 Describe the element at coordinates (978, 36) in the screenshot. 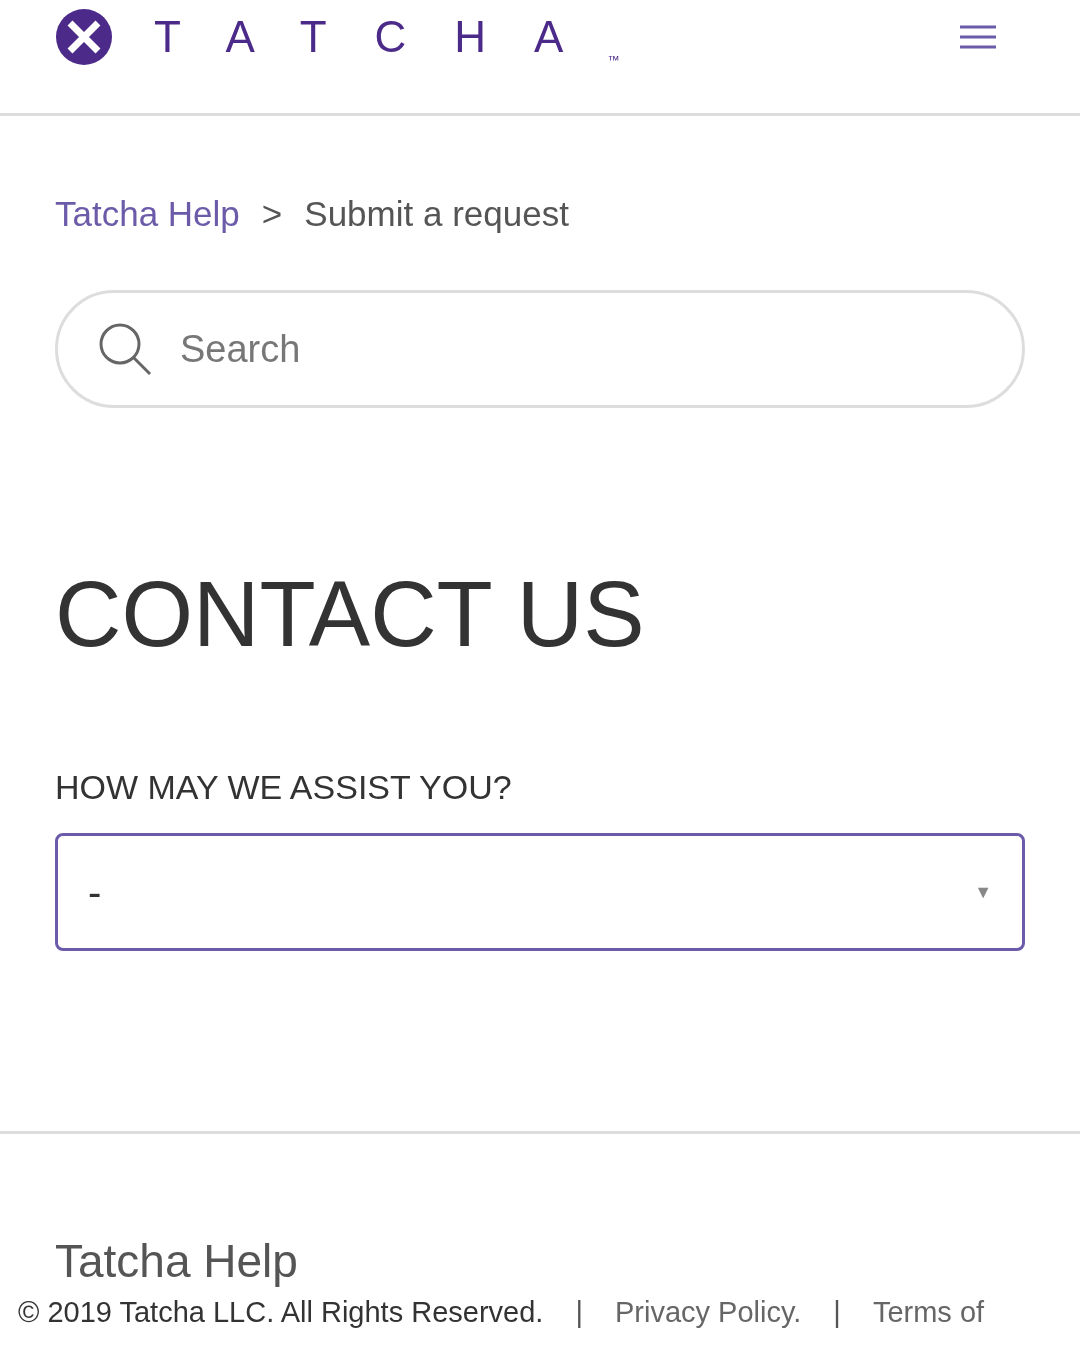

I see `menu-icon` at that location.